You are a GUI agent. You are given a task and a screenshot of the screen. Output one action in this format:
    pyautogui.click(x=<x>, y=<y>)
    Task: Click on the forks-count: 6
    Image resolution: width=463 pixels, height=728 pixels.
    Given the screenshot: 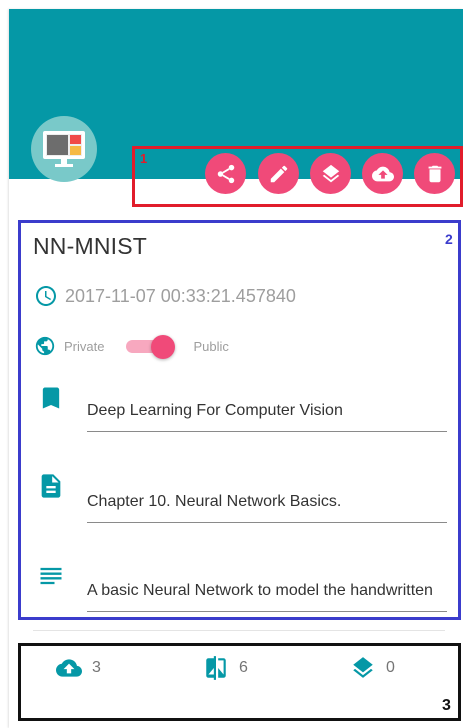 What is the action you would take?
    pyautogui.click(x=243, y=667)
    